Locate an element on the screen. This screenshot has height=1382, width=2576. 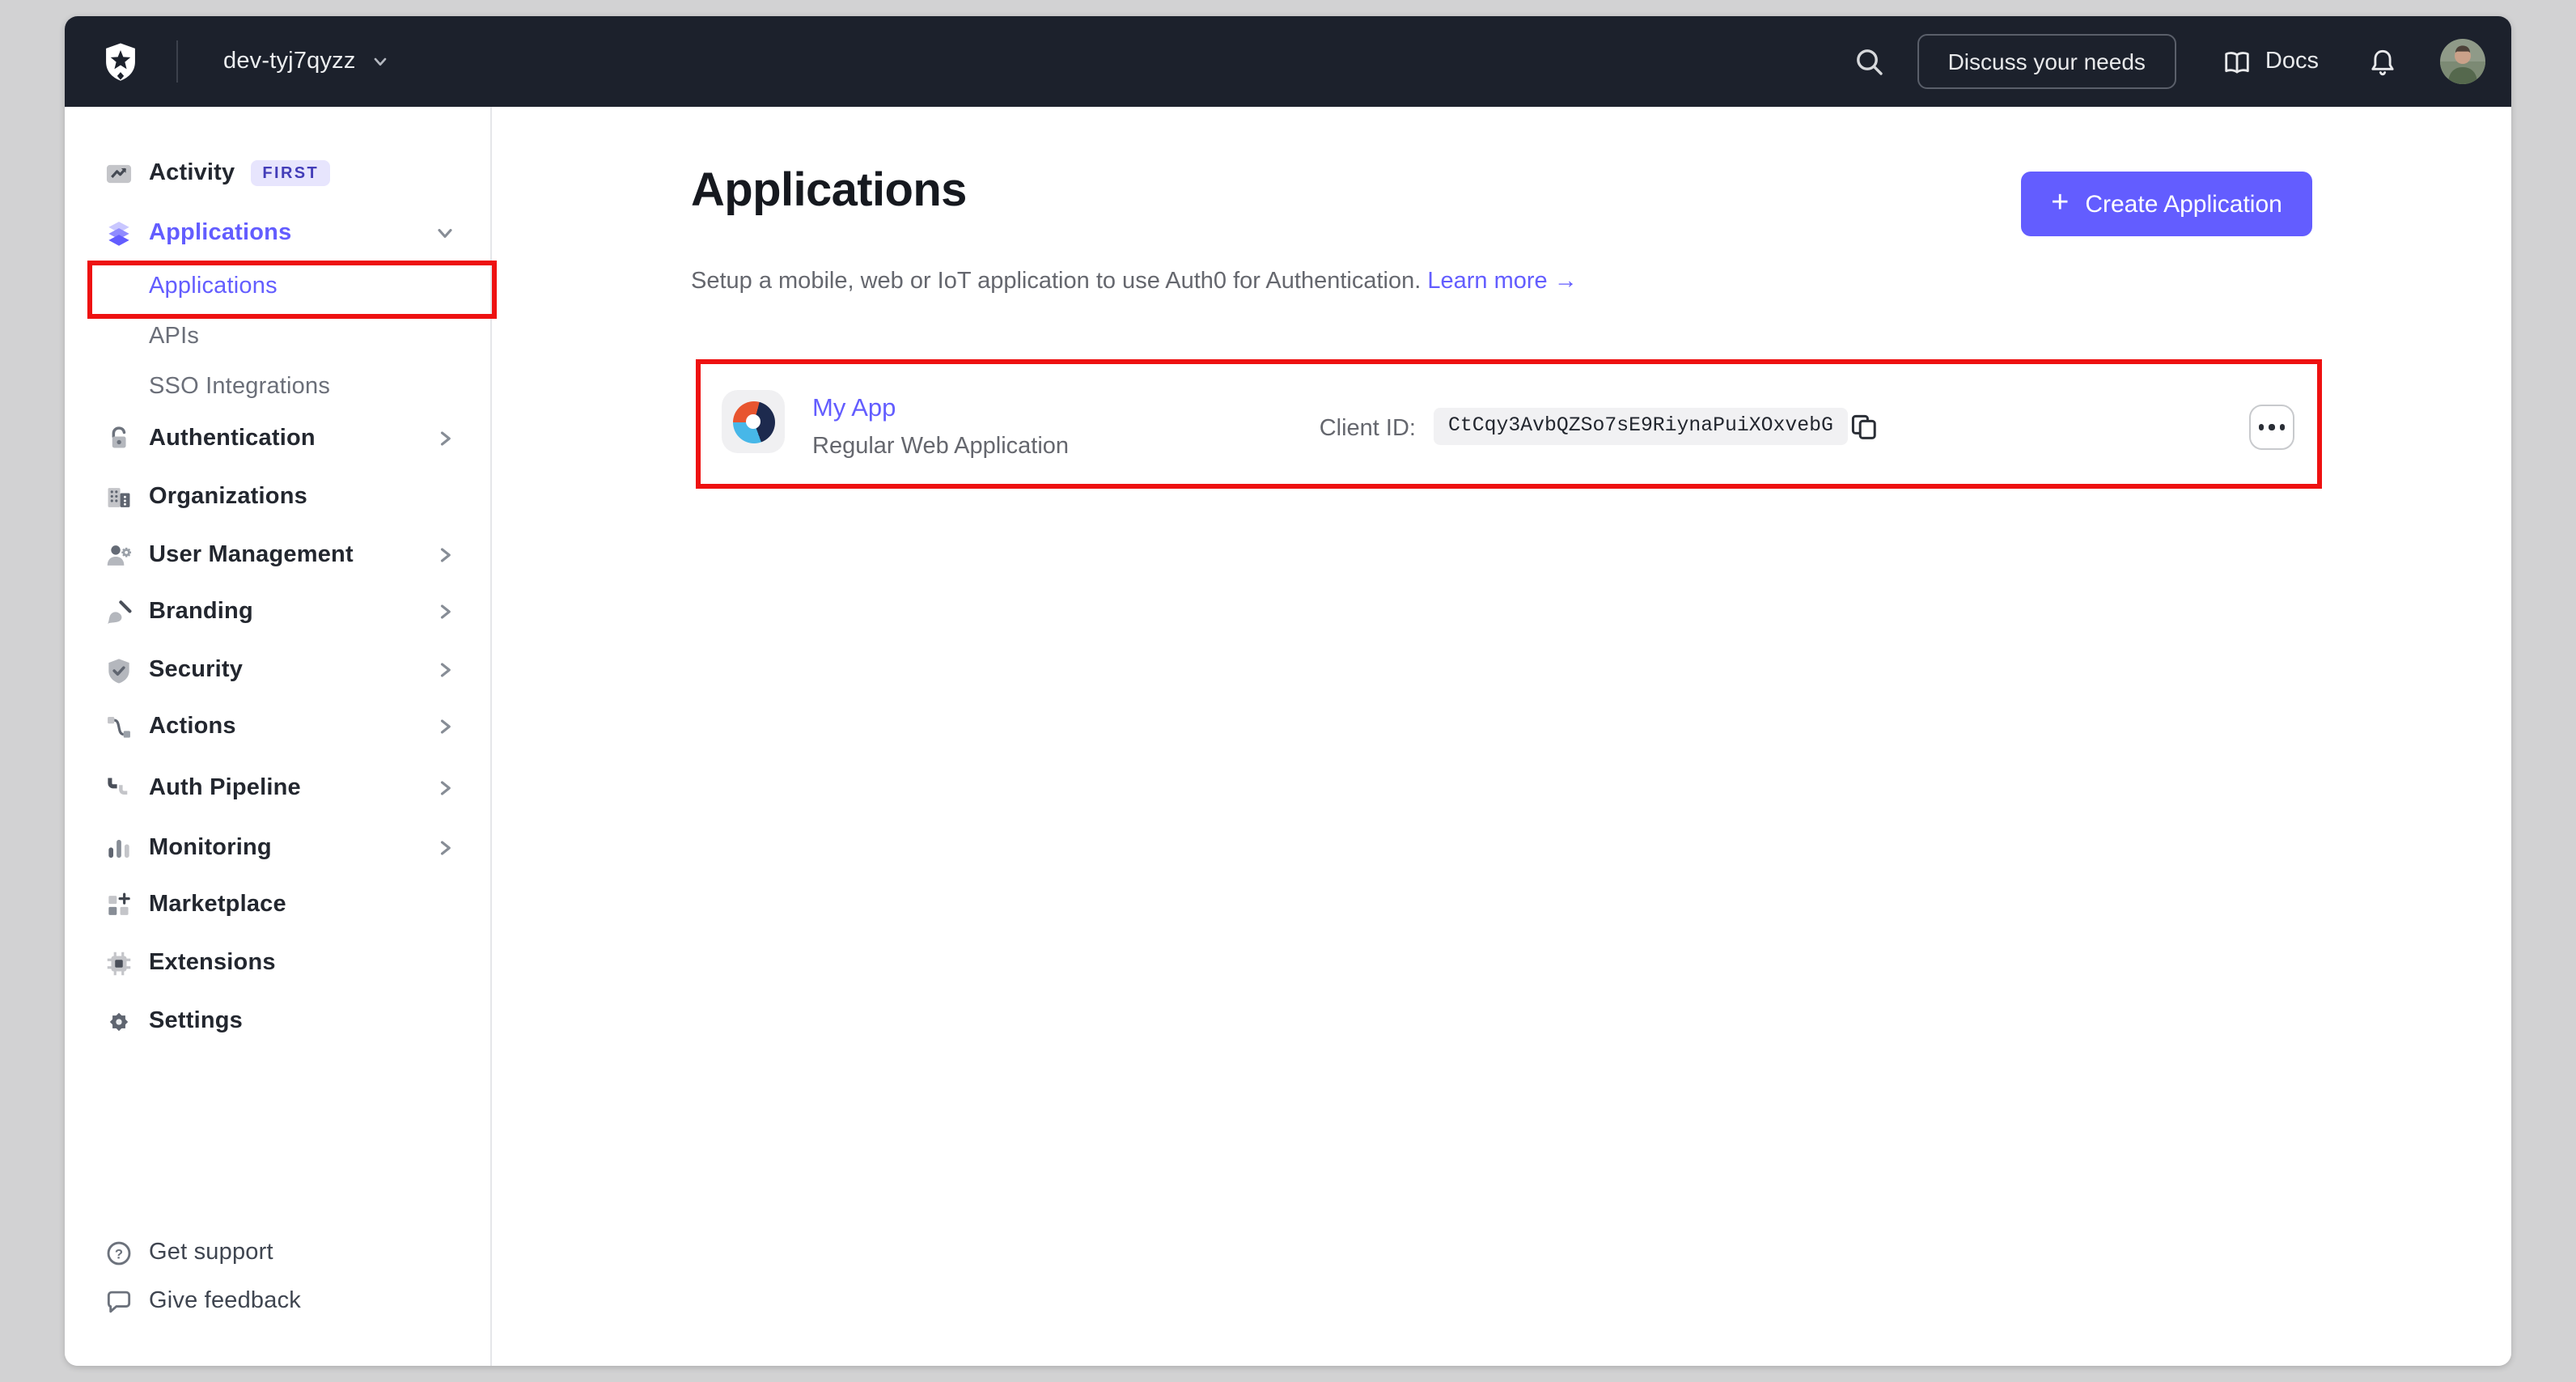
sidebar-item-monitoring: Monitoring is located at coordinates (277, 848).